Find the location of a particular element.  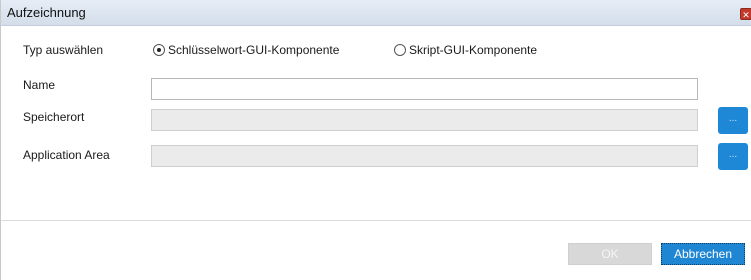

type-select-label: Typ auswählen is located at coordinates (63, 50).